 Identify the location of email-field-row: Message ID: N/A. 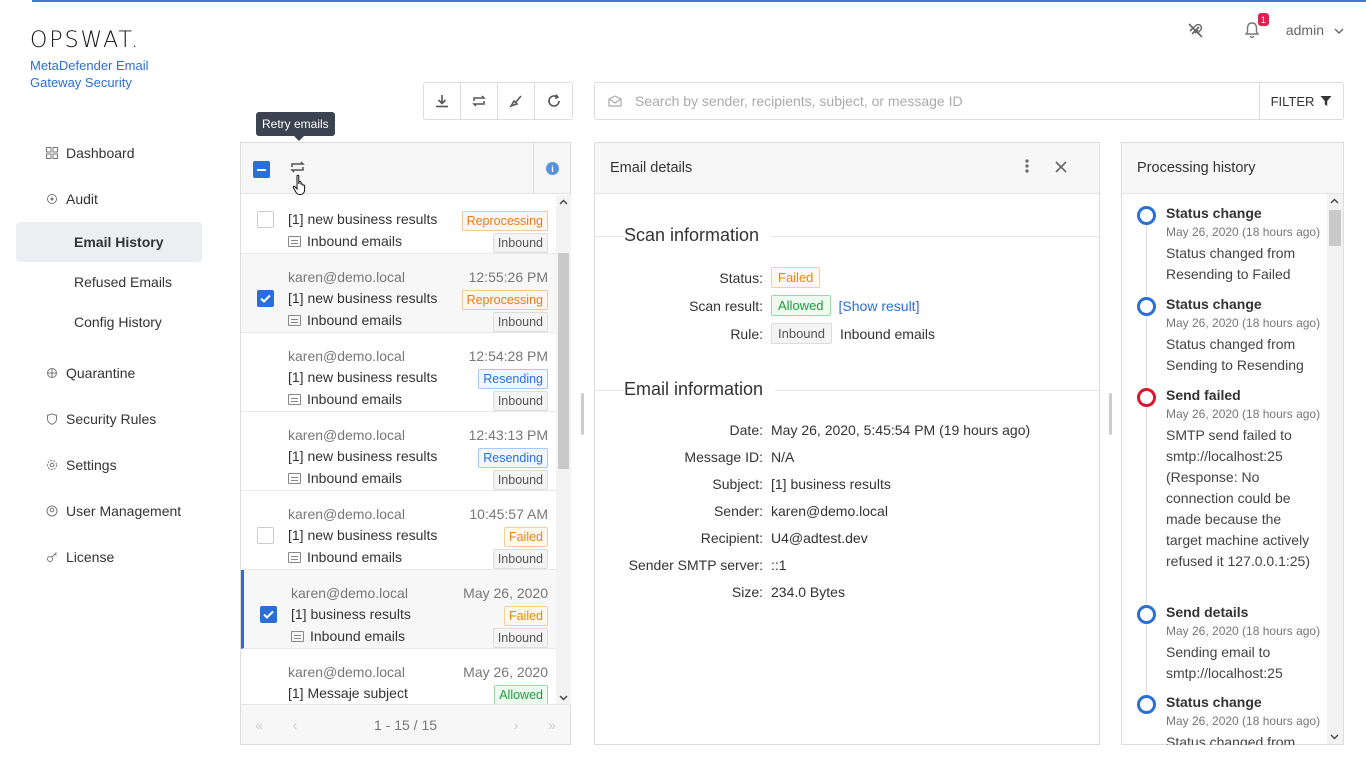
(694, 457).